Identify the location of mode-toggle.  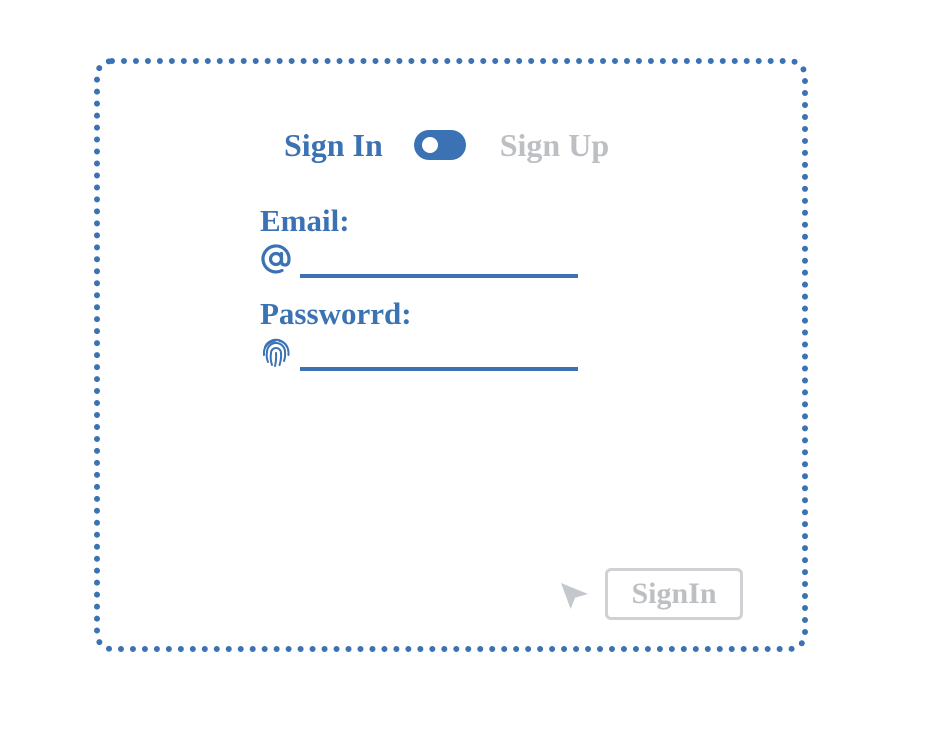
(439, 145).